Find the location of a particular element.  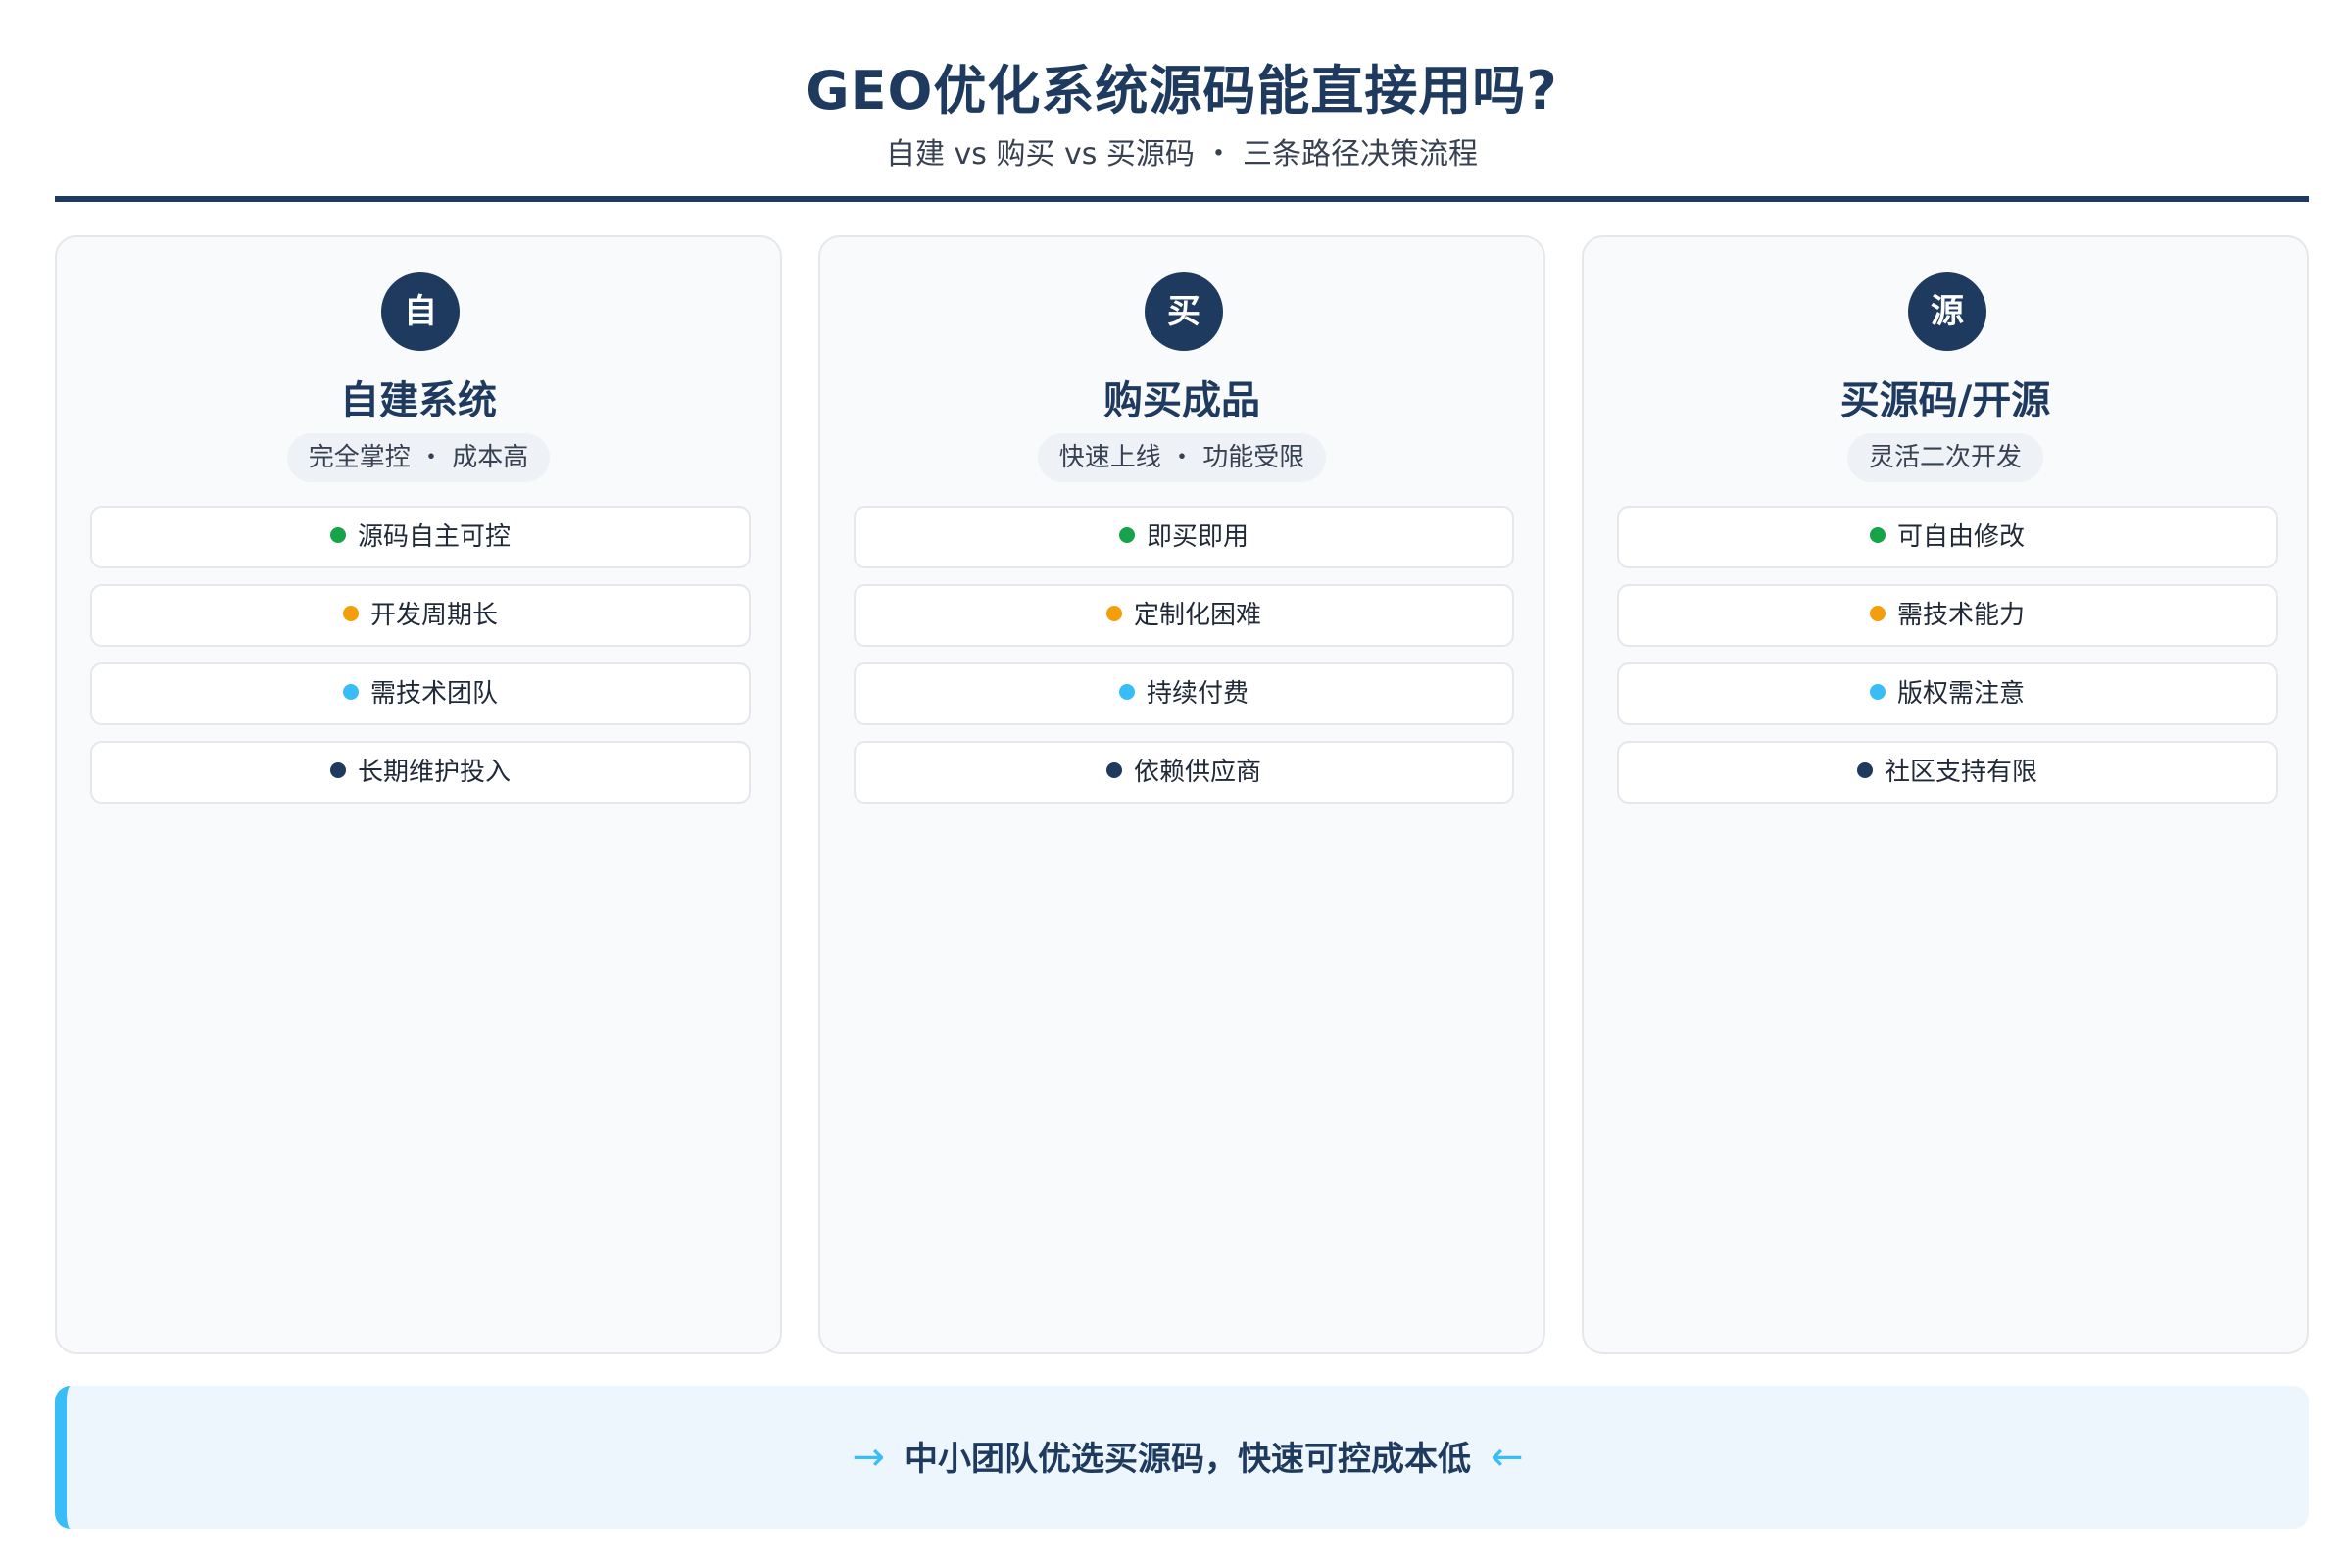

list-item: 源码自主可控 is located at coordinates (420, 537).